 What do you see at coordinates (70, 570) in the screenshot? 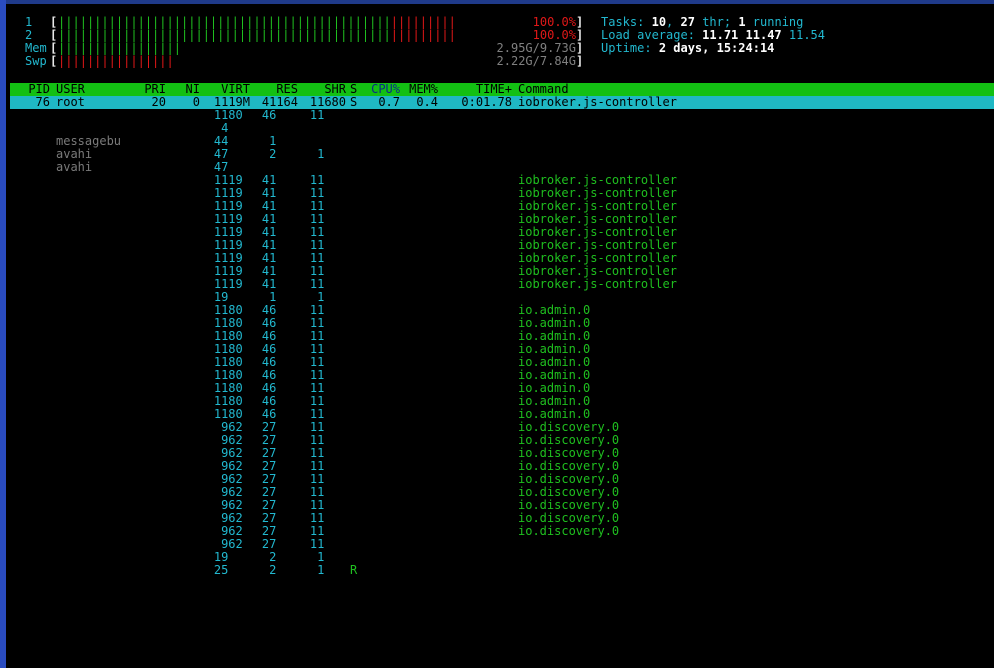
I see `cell-user: root` at bounding box center [70, 570].